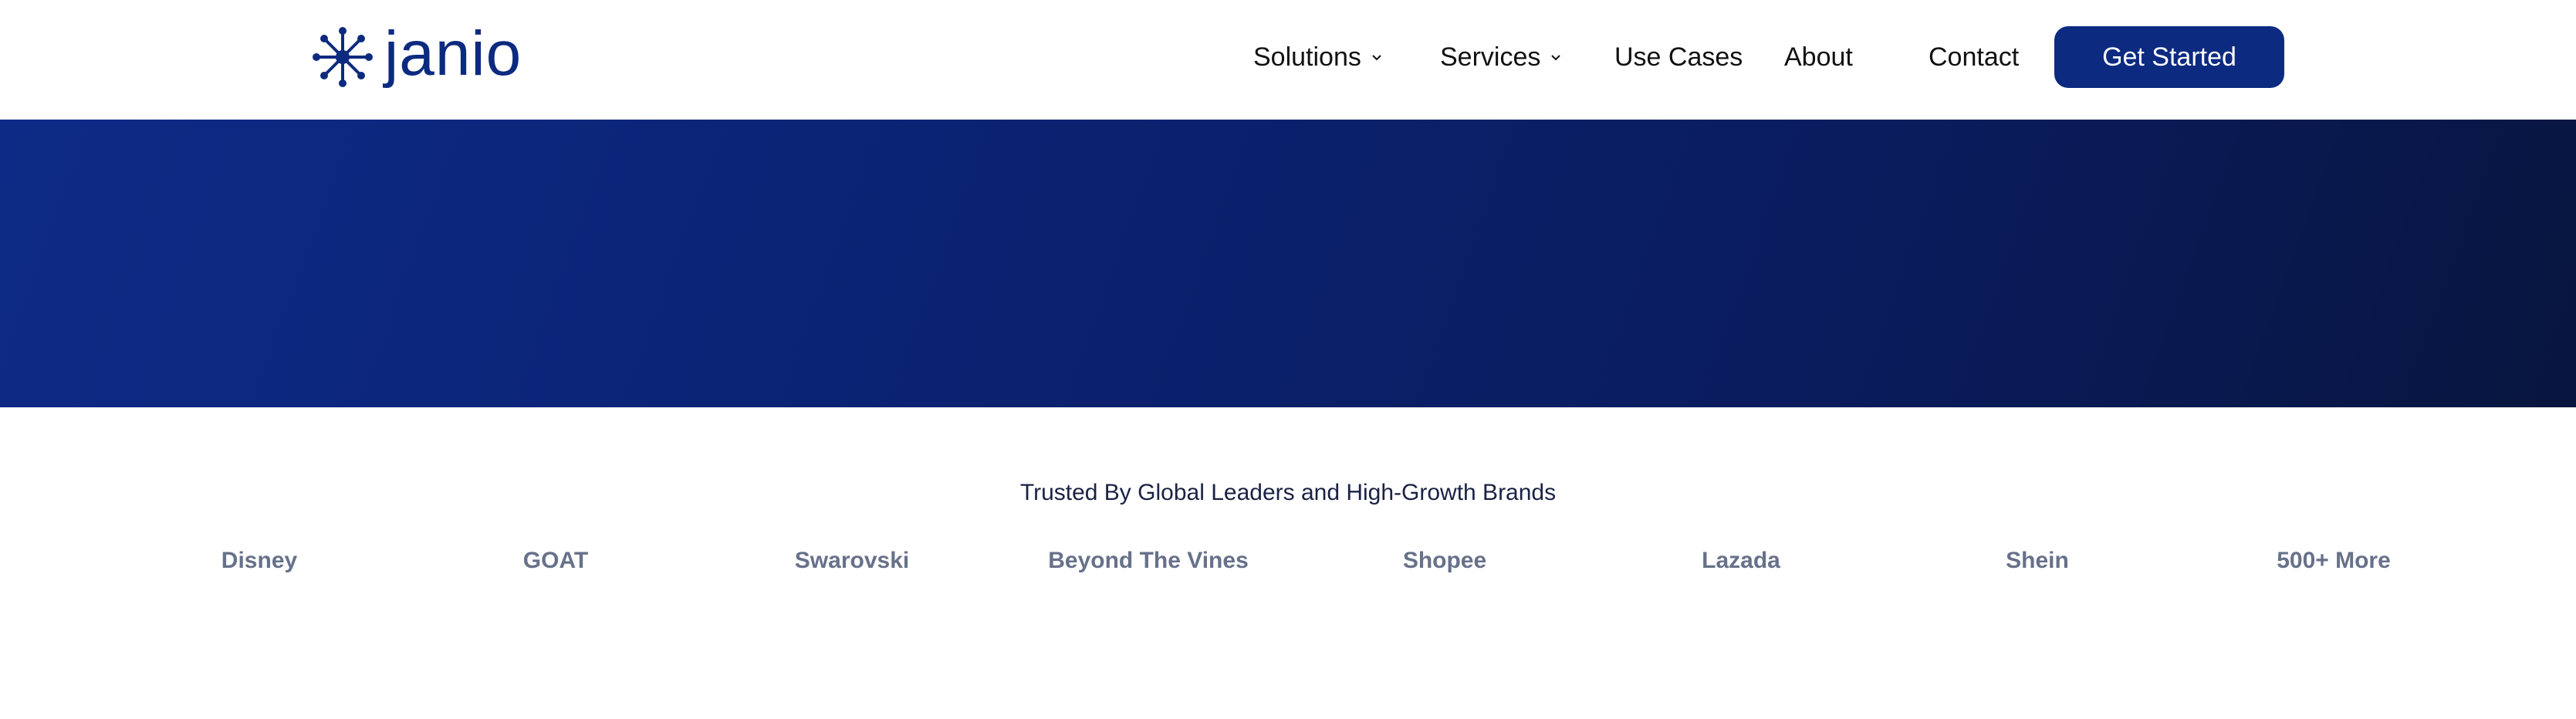 This screenshot has width=2576, height=719. What do you see at coordinates (1741, 560) in the screenshot?
I see `brand-lazada: Lazada` at bounding box center [1741, 560].